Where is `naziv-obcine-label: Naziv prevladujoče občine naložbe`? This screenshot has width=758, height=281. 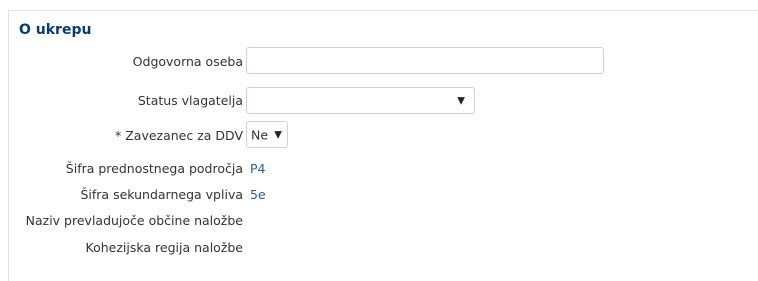
naziv-obcine-label: Naziv prevladujoče občine naložbe is located at coordinates (134, 220).